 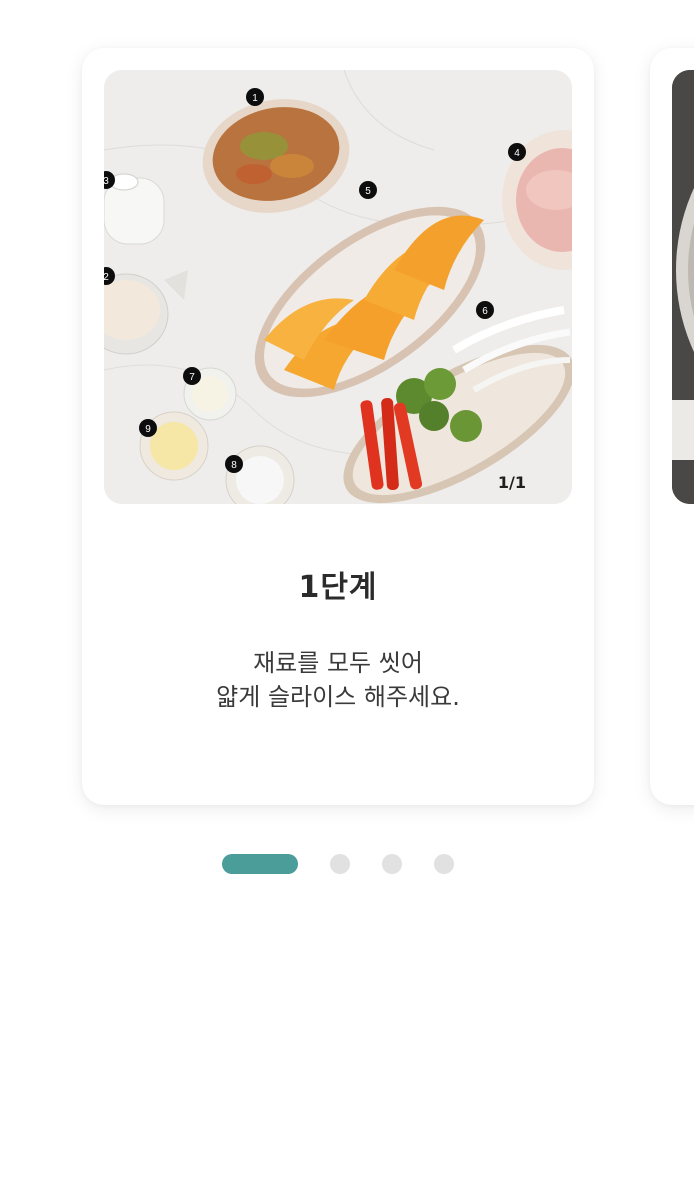 I want to click on step-description: 재료를 모두 씻어 얇게 슬라이스 해주세요., so click(x=338, y=680).